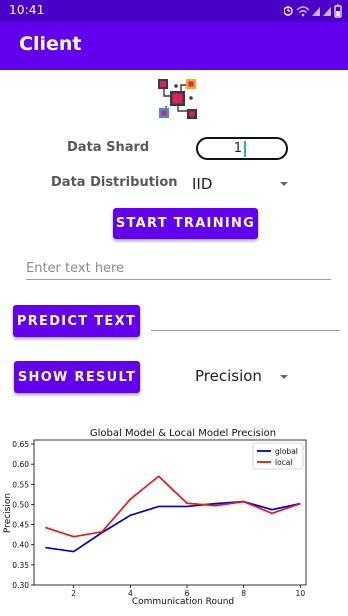 The height and width of the screenshot is (616, 348). I want to click on data-shard-label: Data Shard, so click(108, 147).